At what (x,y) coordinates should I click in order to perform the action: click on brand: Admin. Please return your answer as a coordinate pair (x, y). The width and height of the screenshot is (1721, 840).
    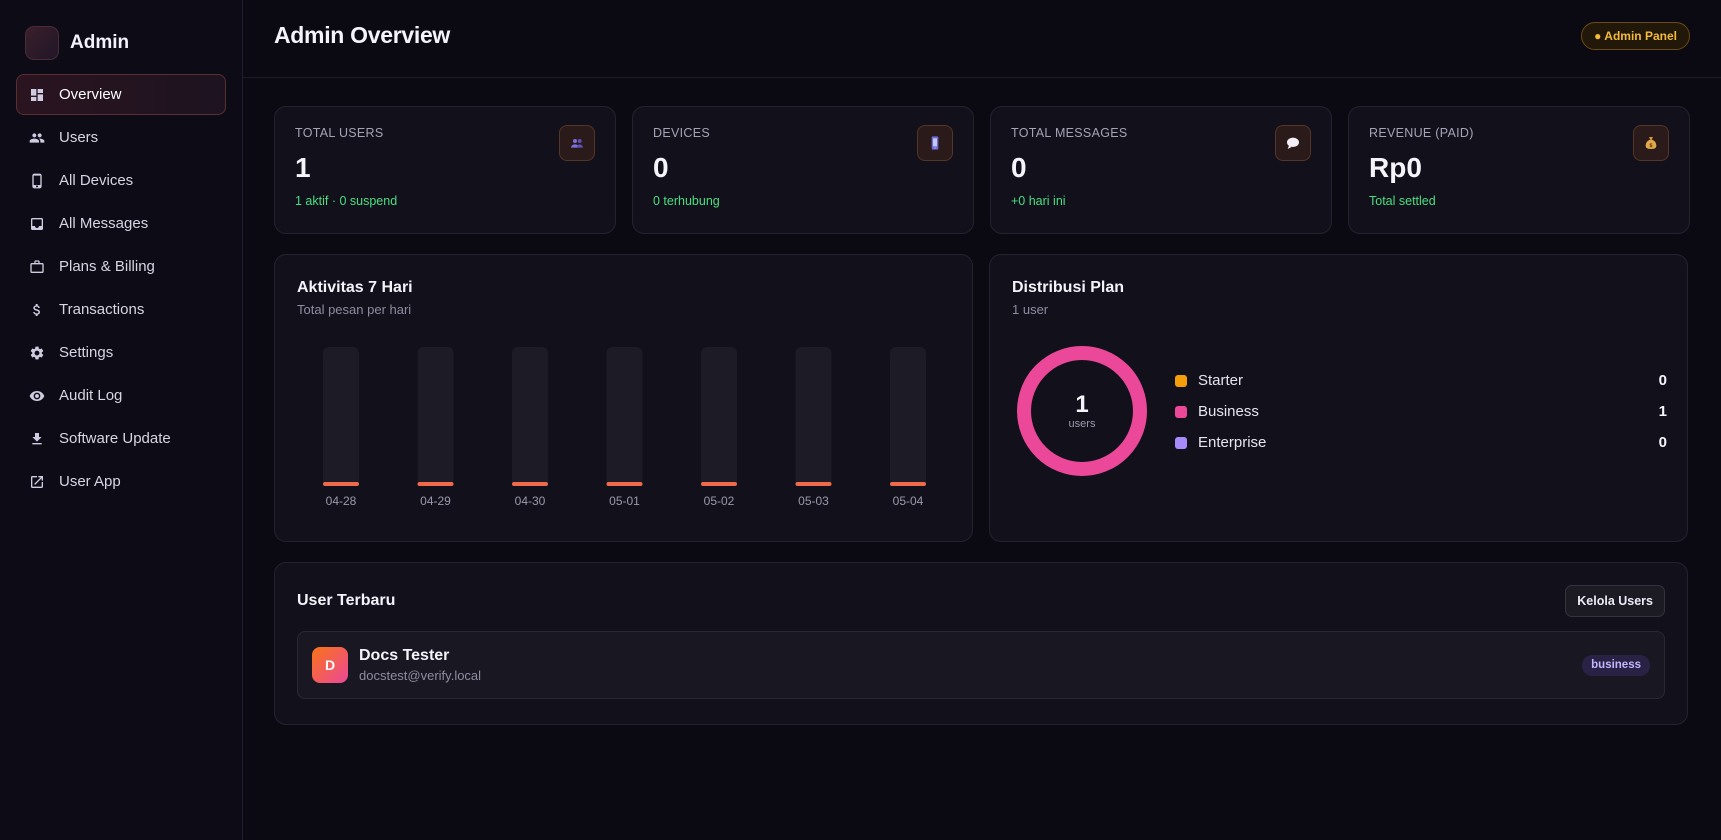
    Looking at the image, I should click on (125, 43).